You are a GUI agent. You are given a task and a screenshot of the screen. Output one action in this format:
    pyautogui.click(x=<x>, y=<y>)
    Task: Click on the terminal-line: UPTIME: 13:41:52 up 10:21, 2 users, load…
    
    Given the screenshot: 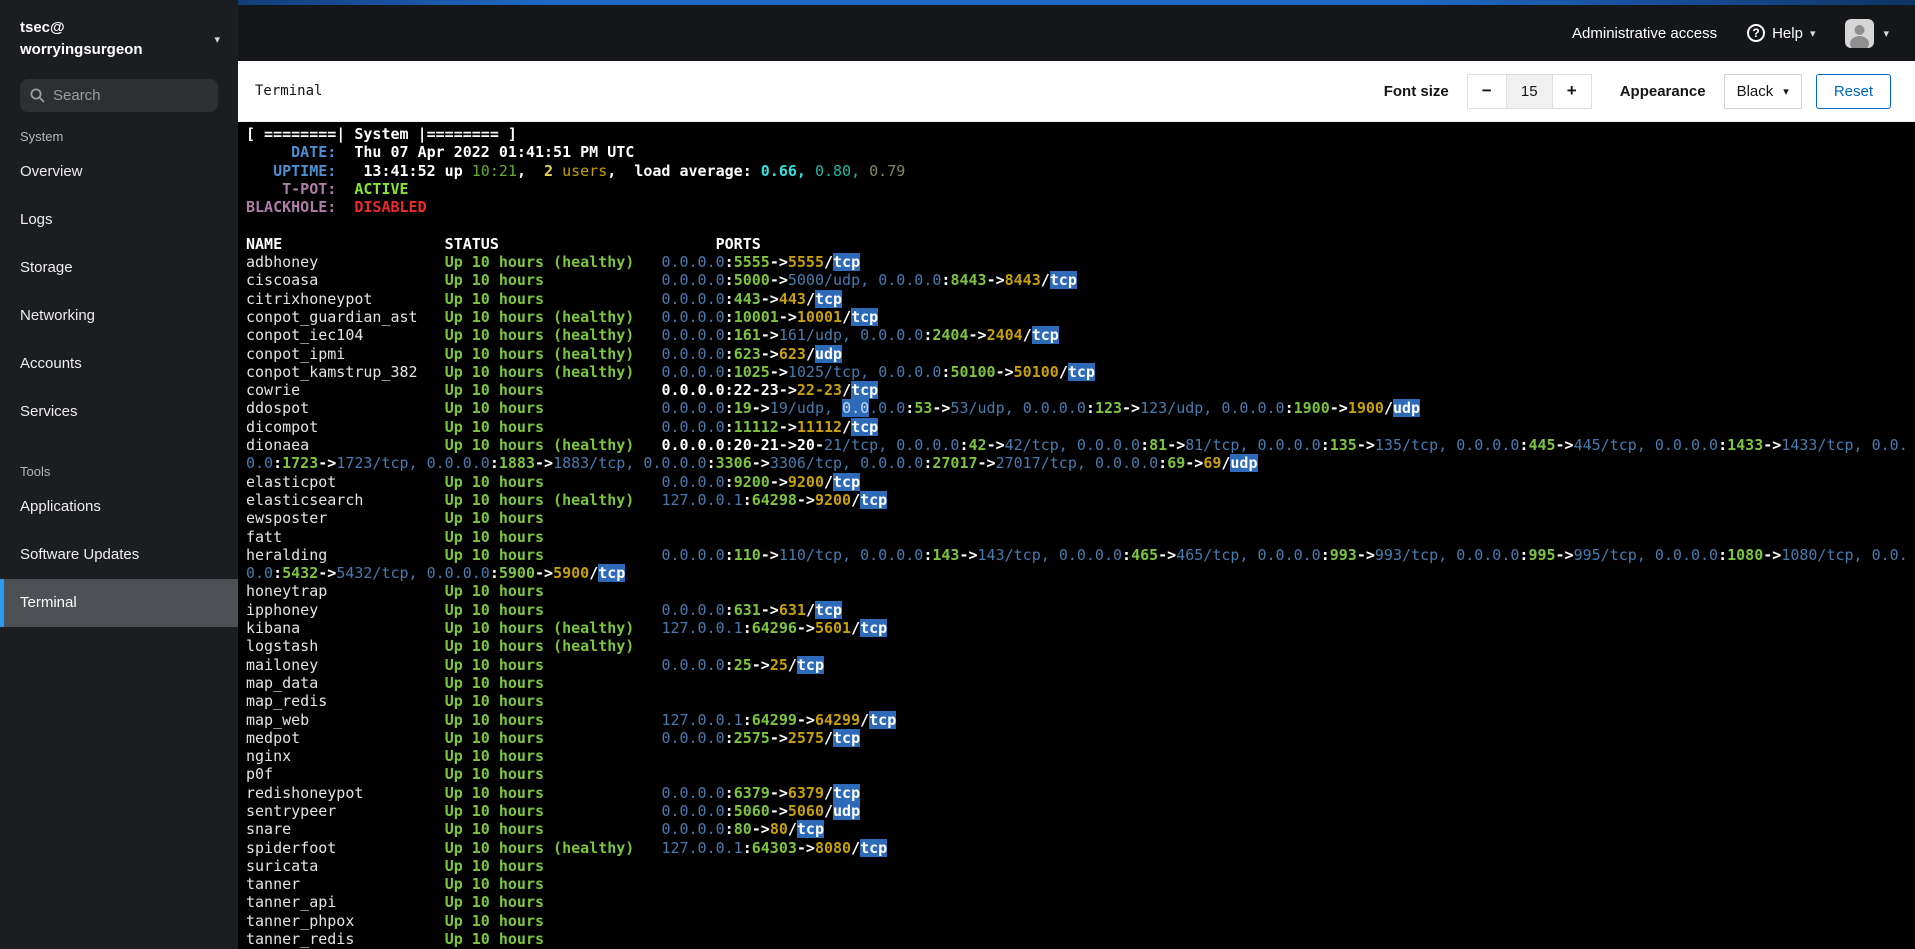 What is the action you would take?
    pyautogui.click(x=589, y=170)
    